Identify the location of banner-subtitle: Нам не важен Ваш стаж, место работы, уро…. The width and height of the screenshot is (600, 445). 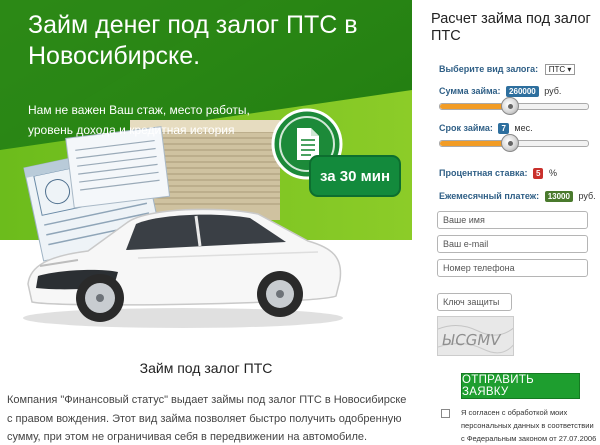
(139, 120).